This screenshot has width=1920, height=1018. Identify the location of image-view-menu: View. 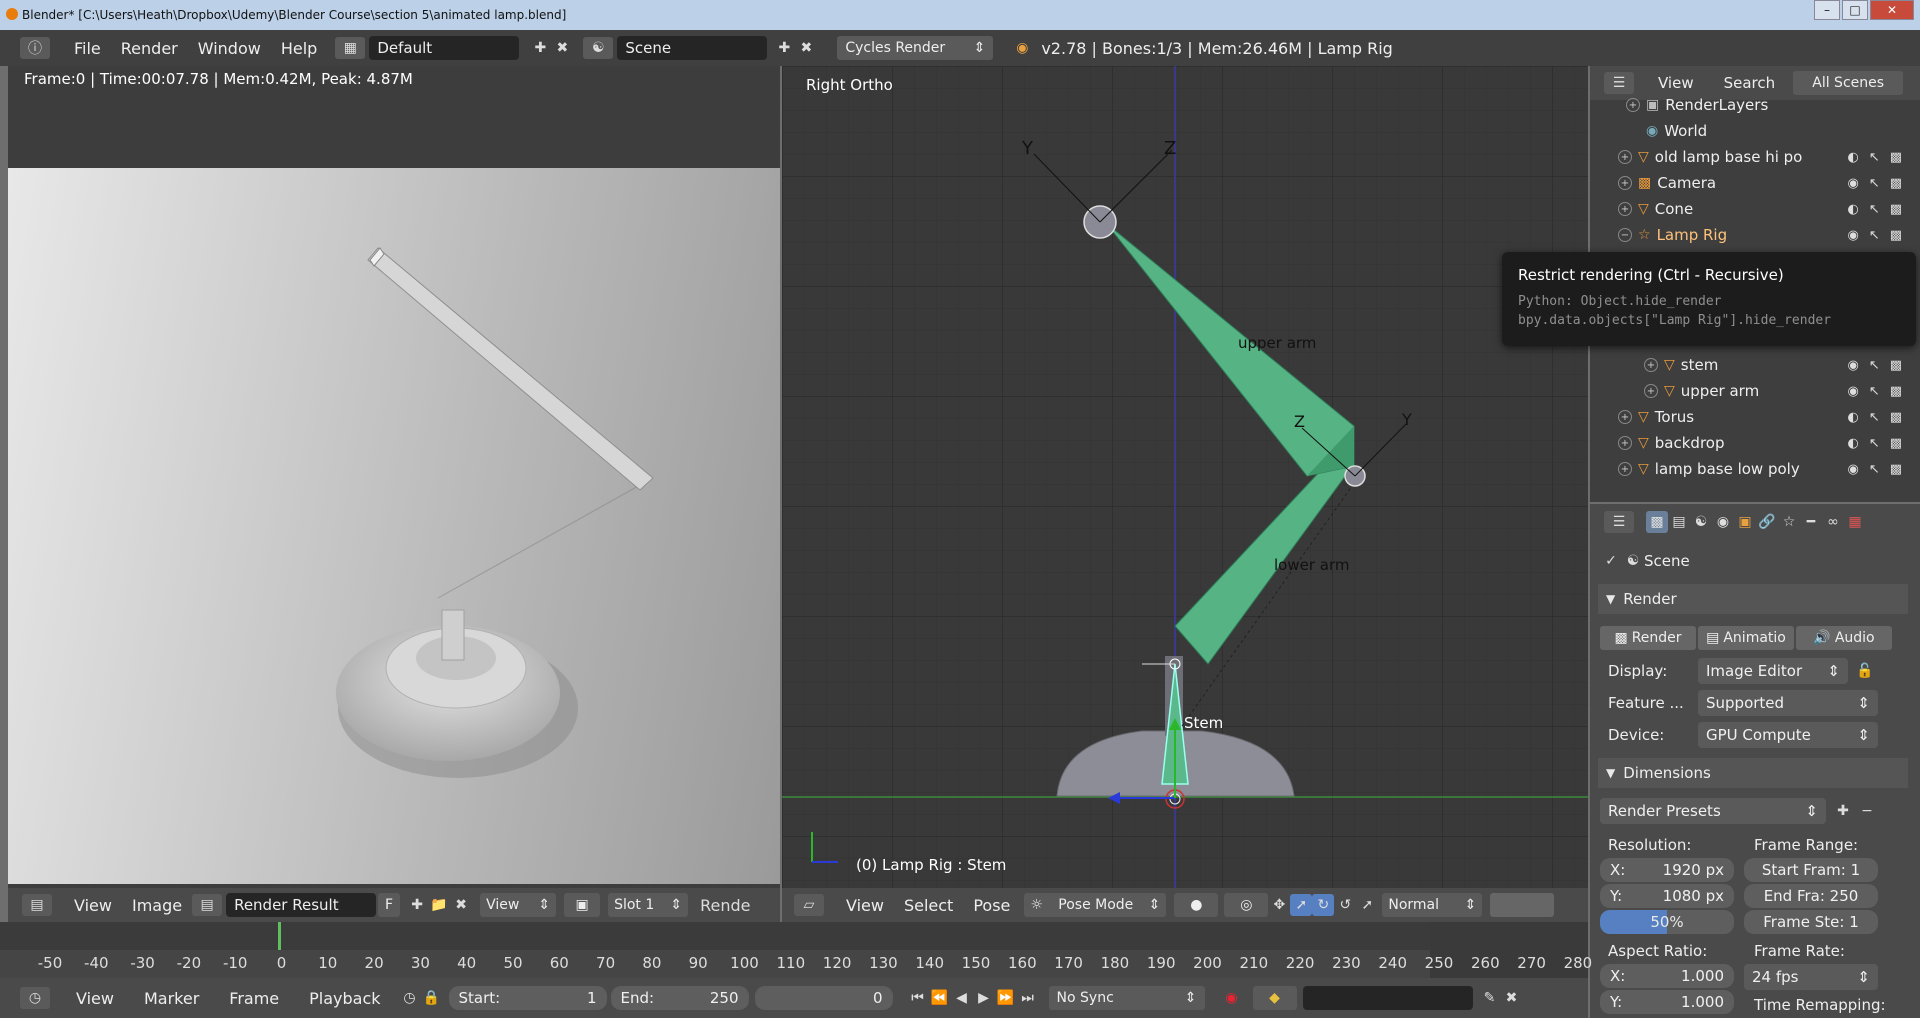
(93, 905).